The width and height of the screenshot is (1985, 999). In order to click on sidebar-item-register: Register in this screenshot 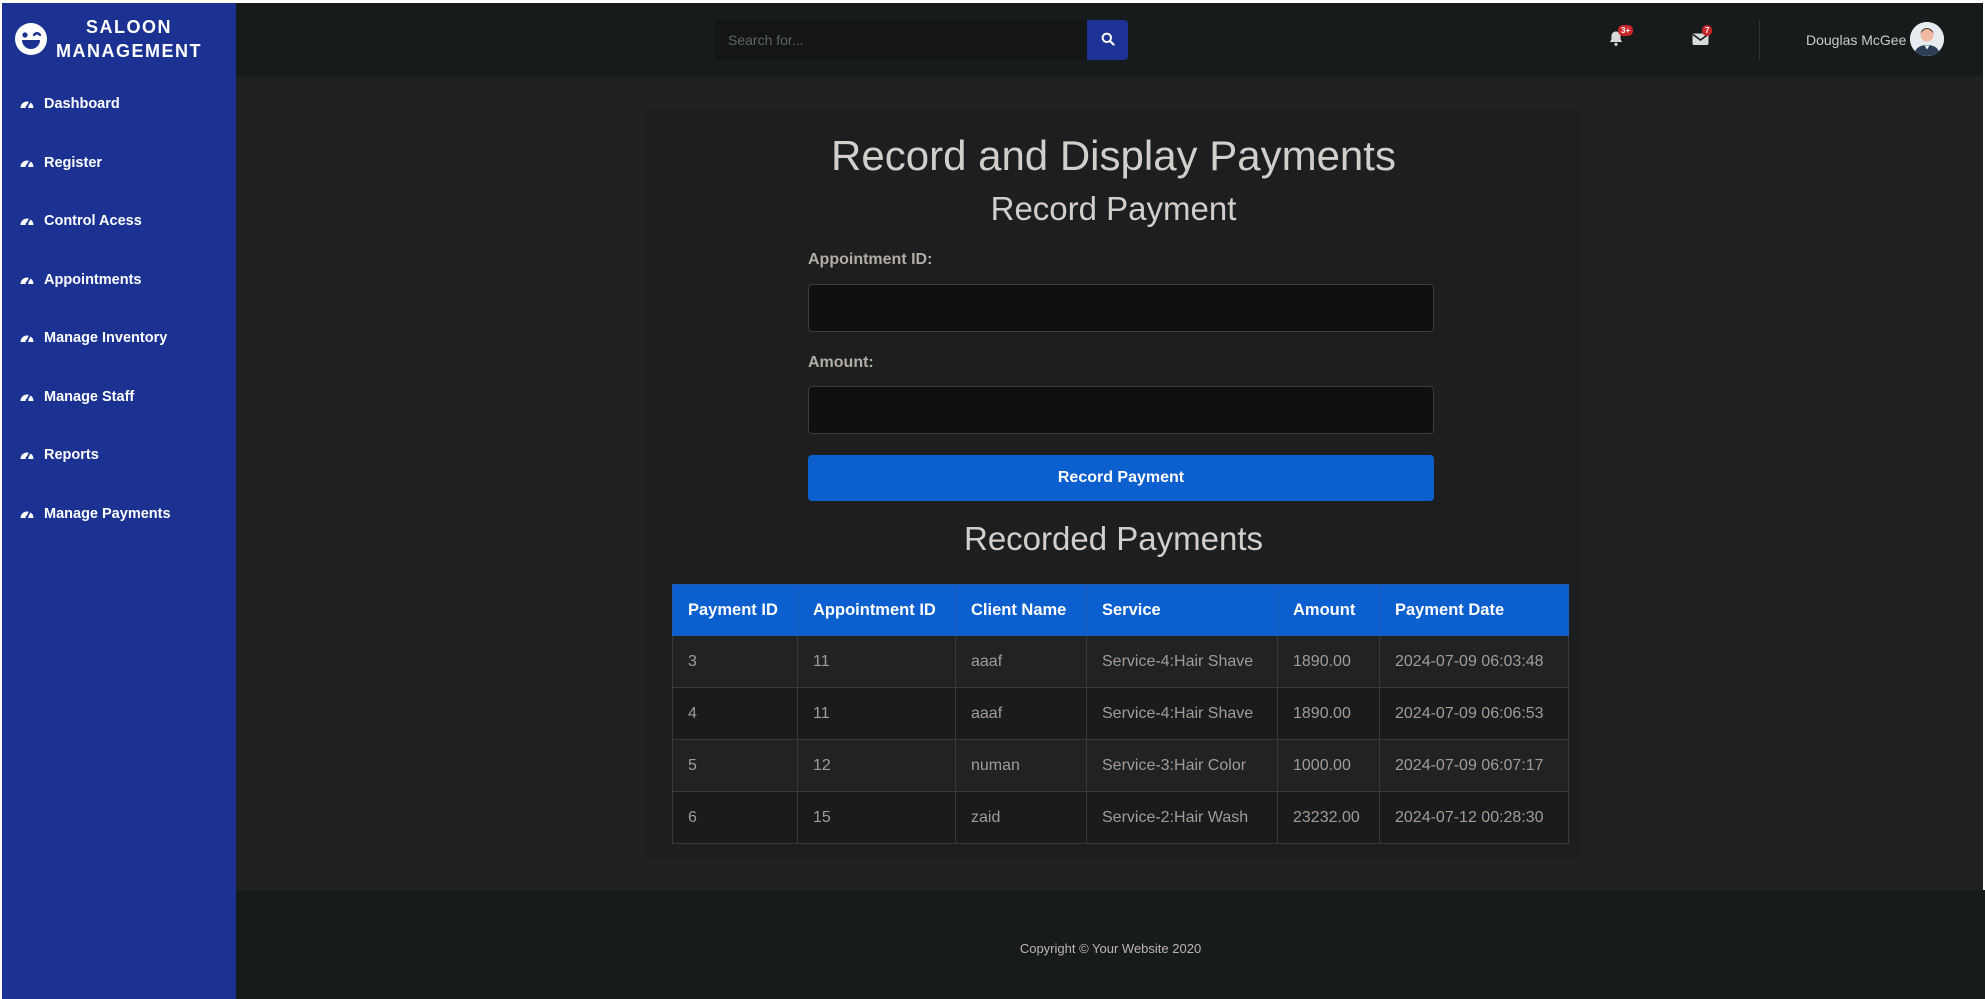, I will do `click(119, 163)`.